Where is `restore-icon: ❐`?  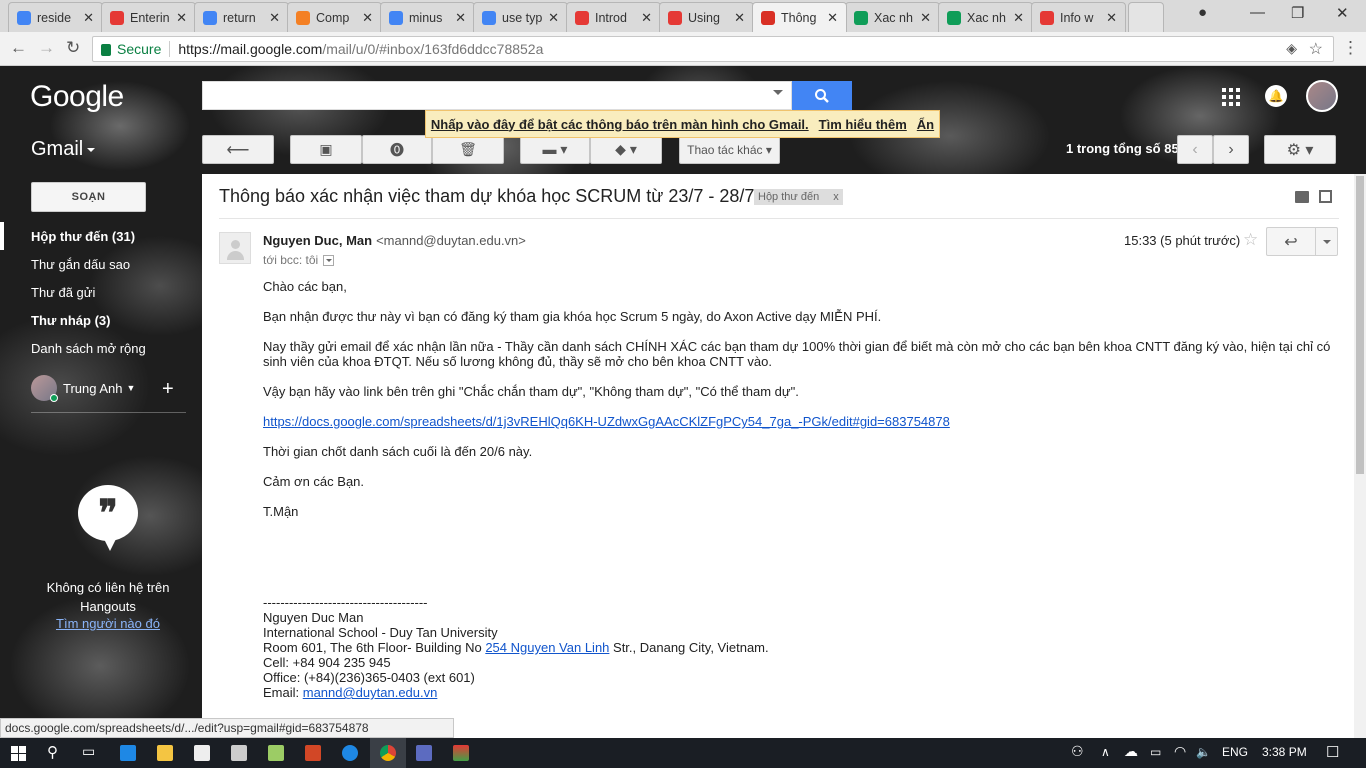
restore-icon: ❐ is located at coordinates (1297, 13).